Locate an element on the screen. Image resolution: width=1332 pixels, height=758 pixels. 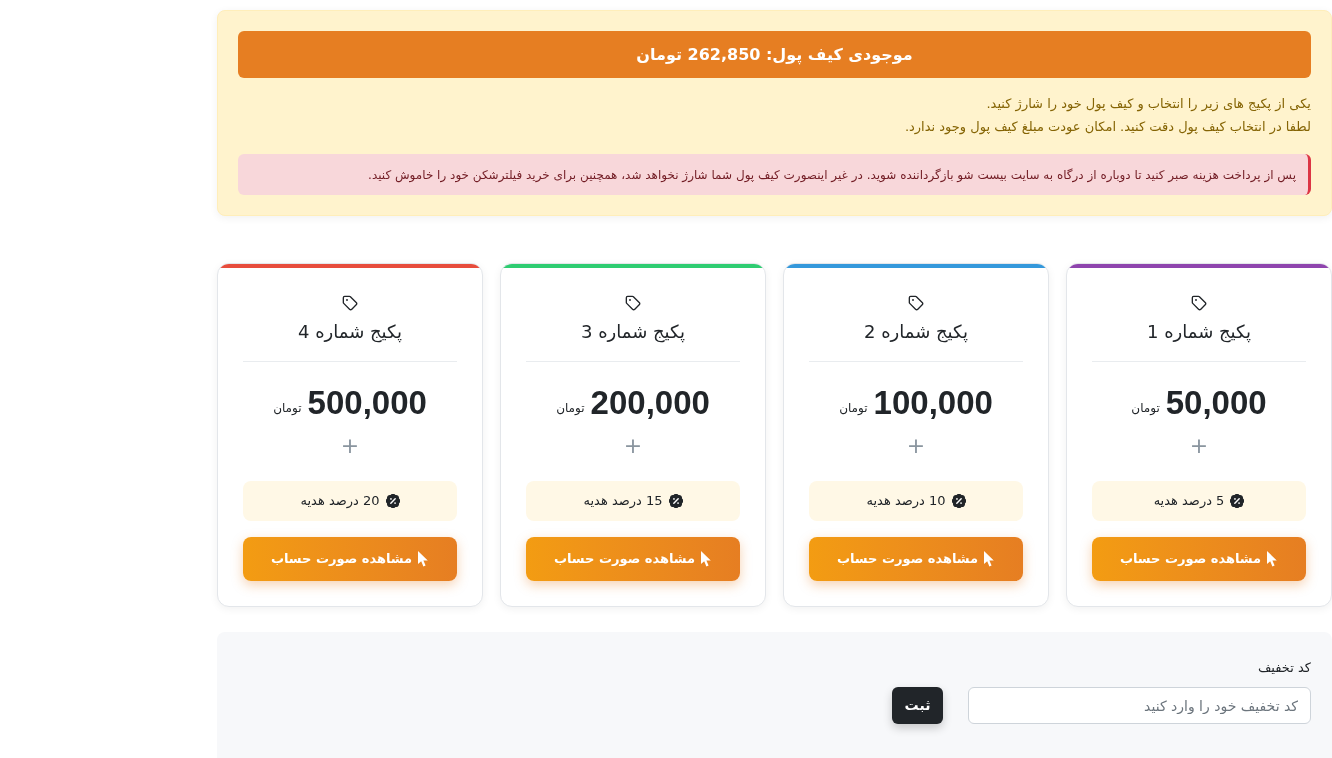
submit-button: ثبت is located at coordinates (917, 705).